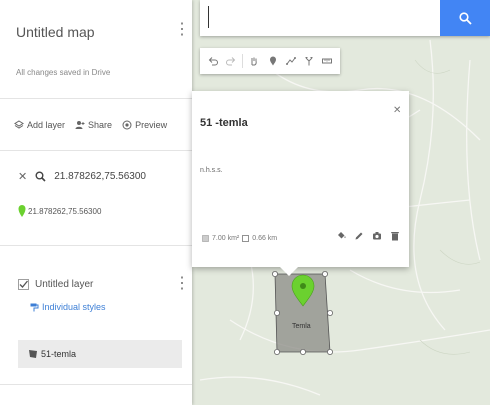 Image resolution: width=490 pixels, height=405 pixels. I want to click on add-marker-button, so click(273, 61).